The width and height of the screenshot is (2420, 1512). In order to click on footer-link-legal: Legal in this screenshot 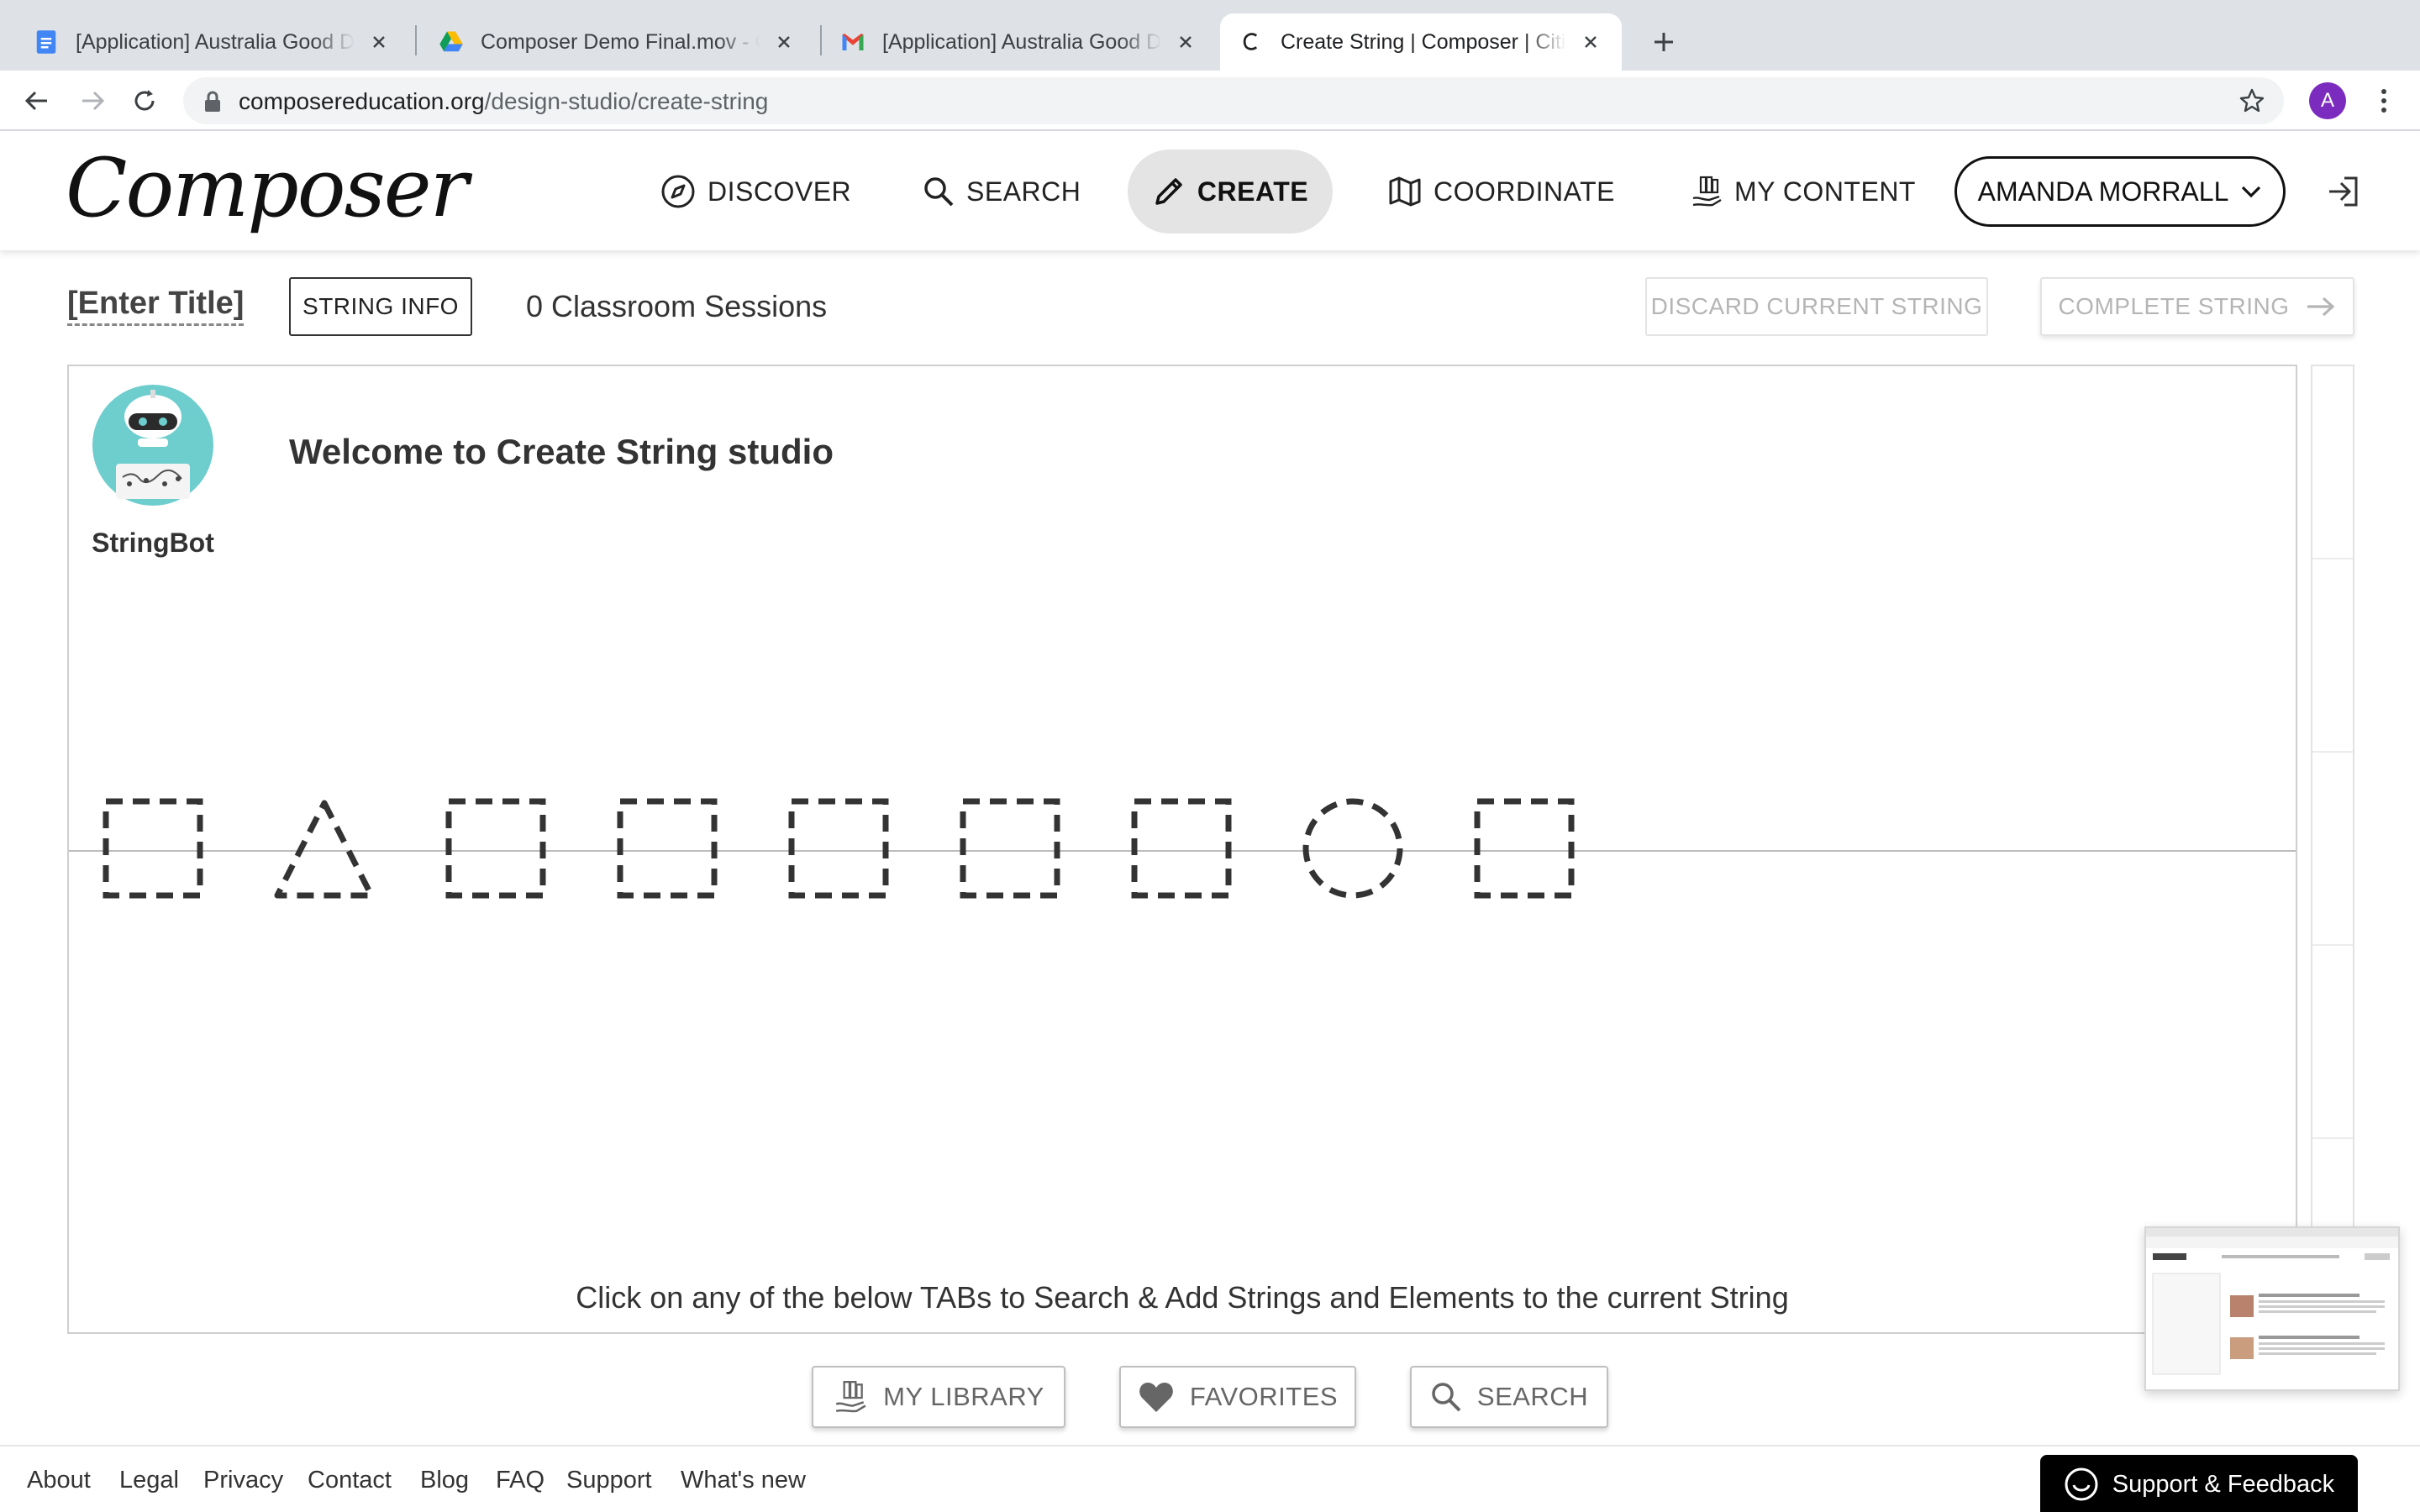, I will do `click(149, 1480)`.